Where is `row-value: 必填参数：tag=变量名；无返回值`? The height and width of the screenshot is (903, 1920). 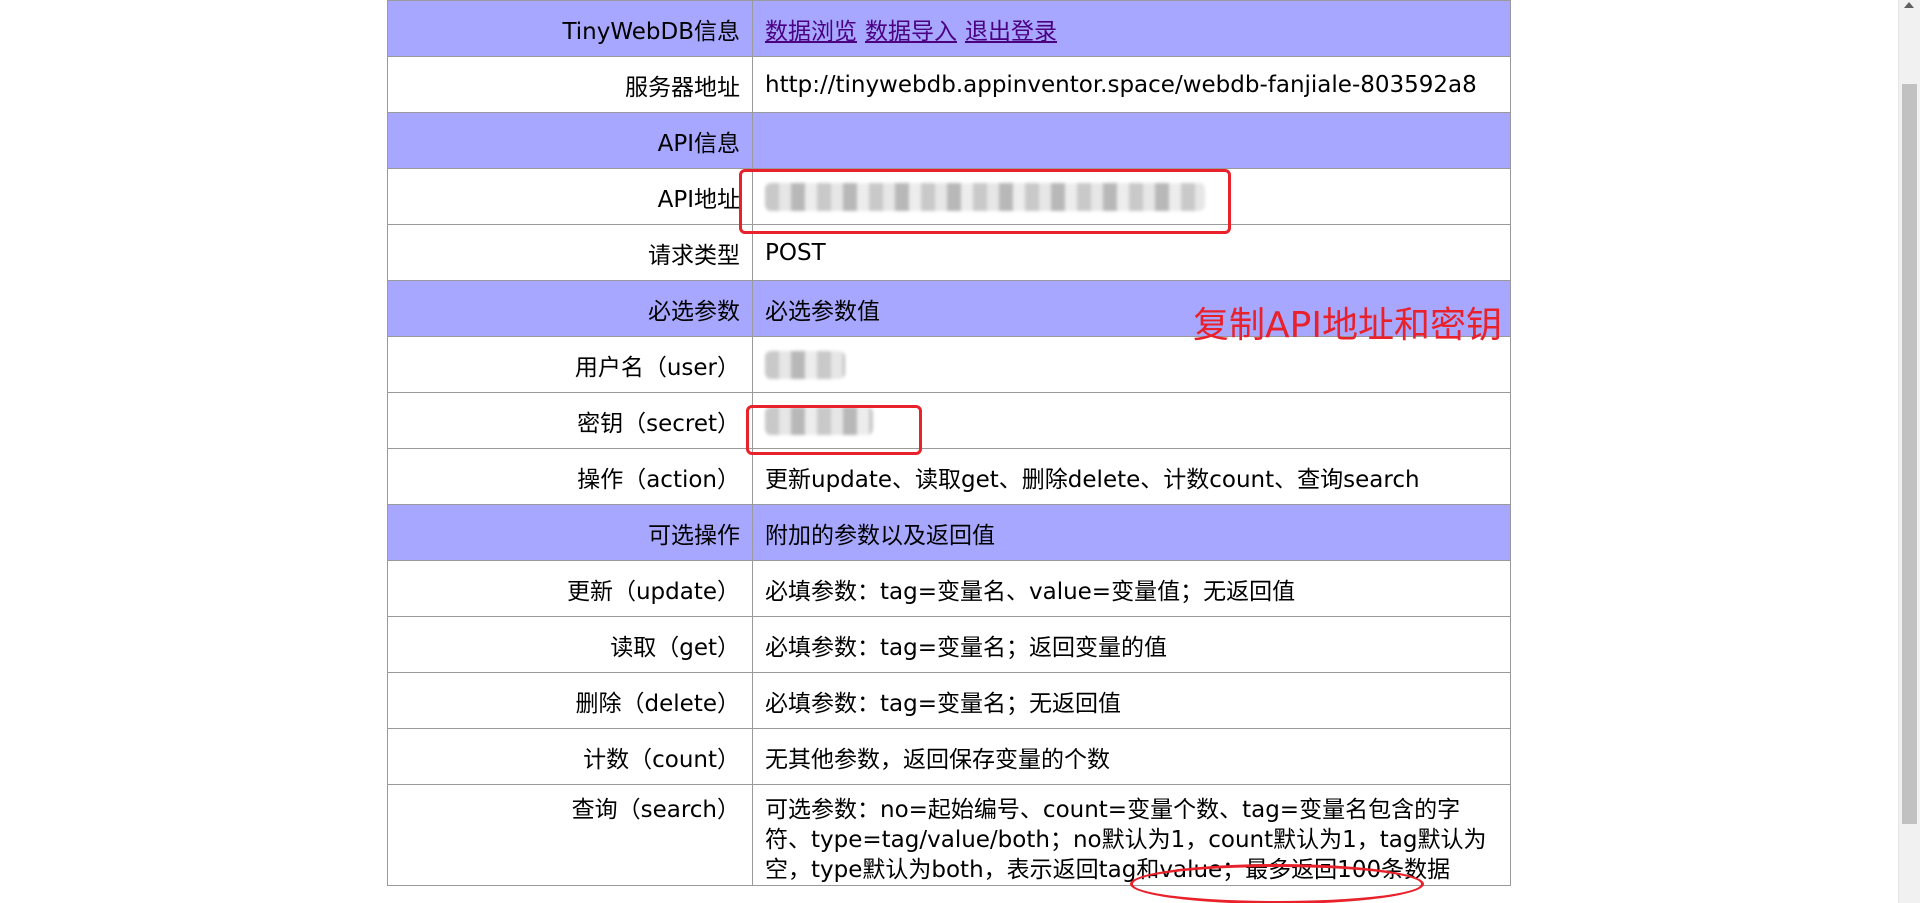
row-value: 必填参数：tag=变量名；无返回值 is located at coordinates (1131, 700).